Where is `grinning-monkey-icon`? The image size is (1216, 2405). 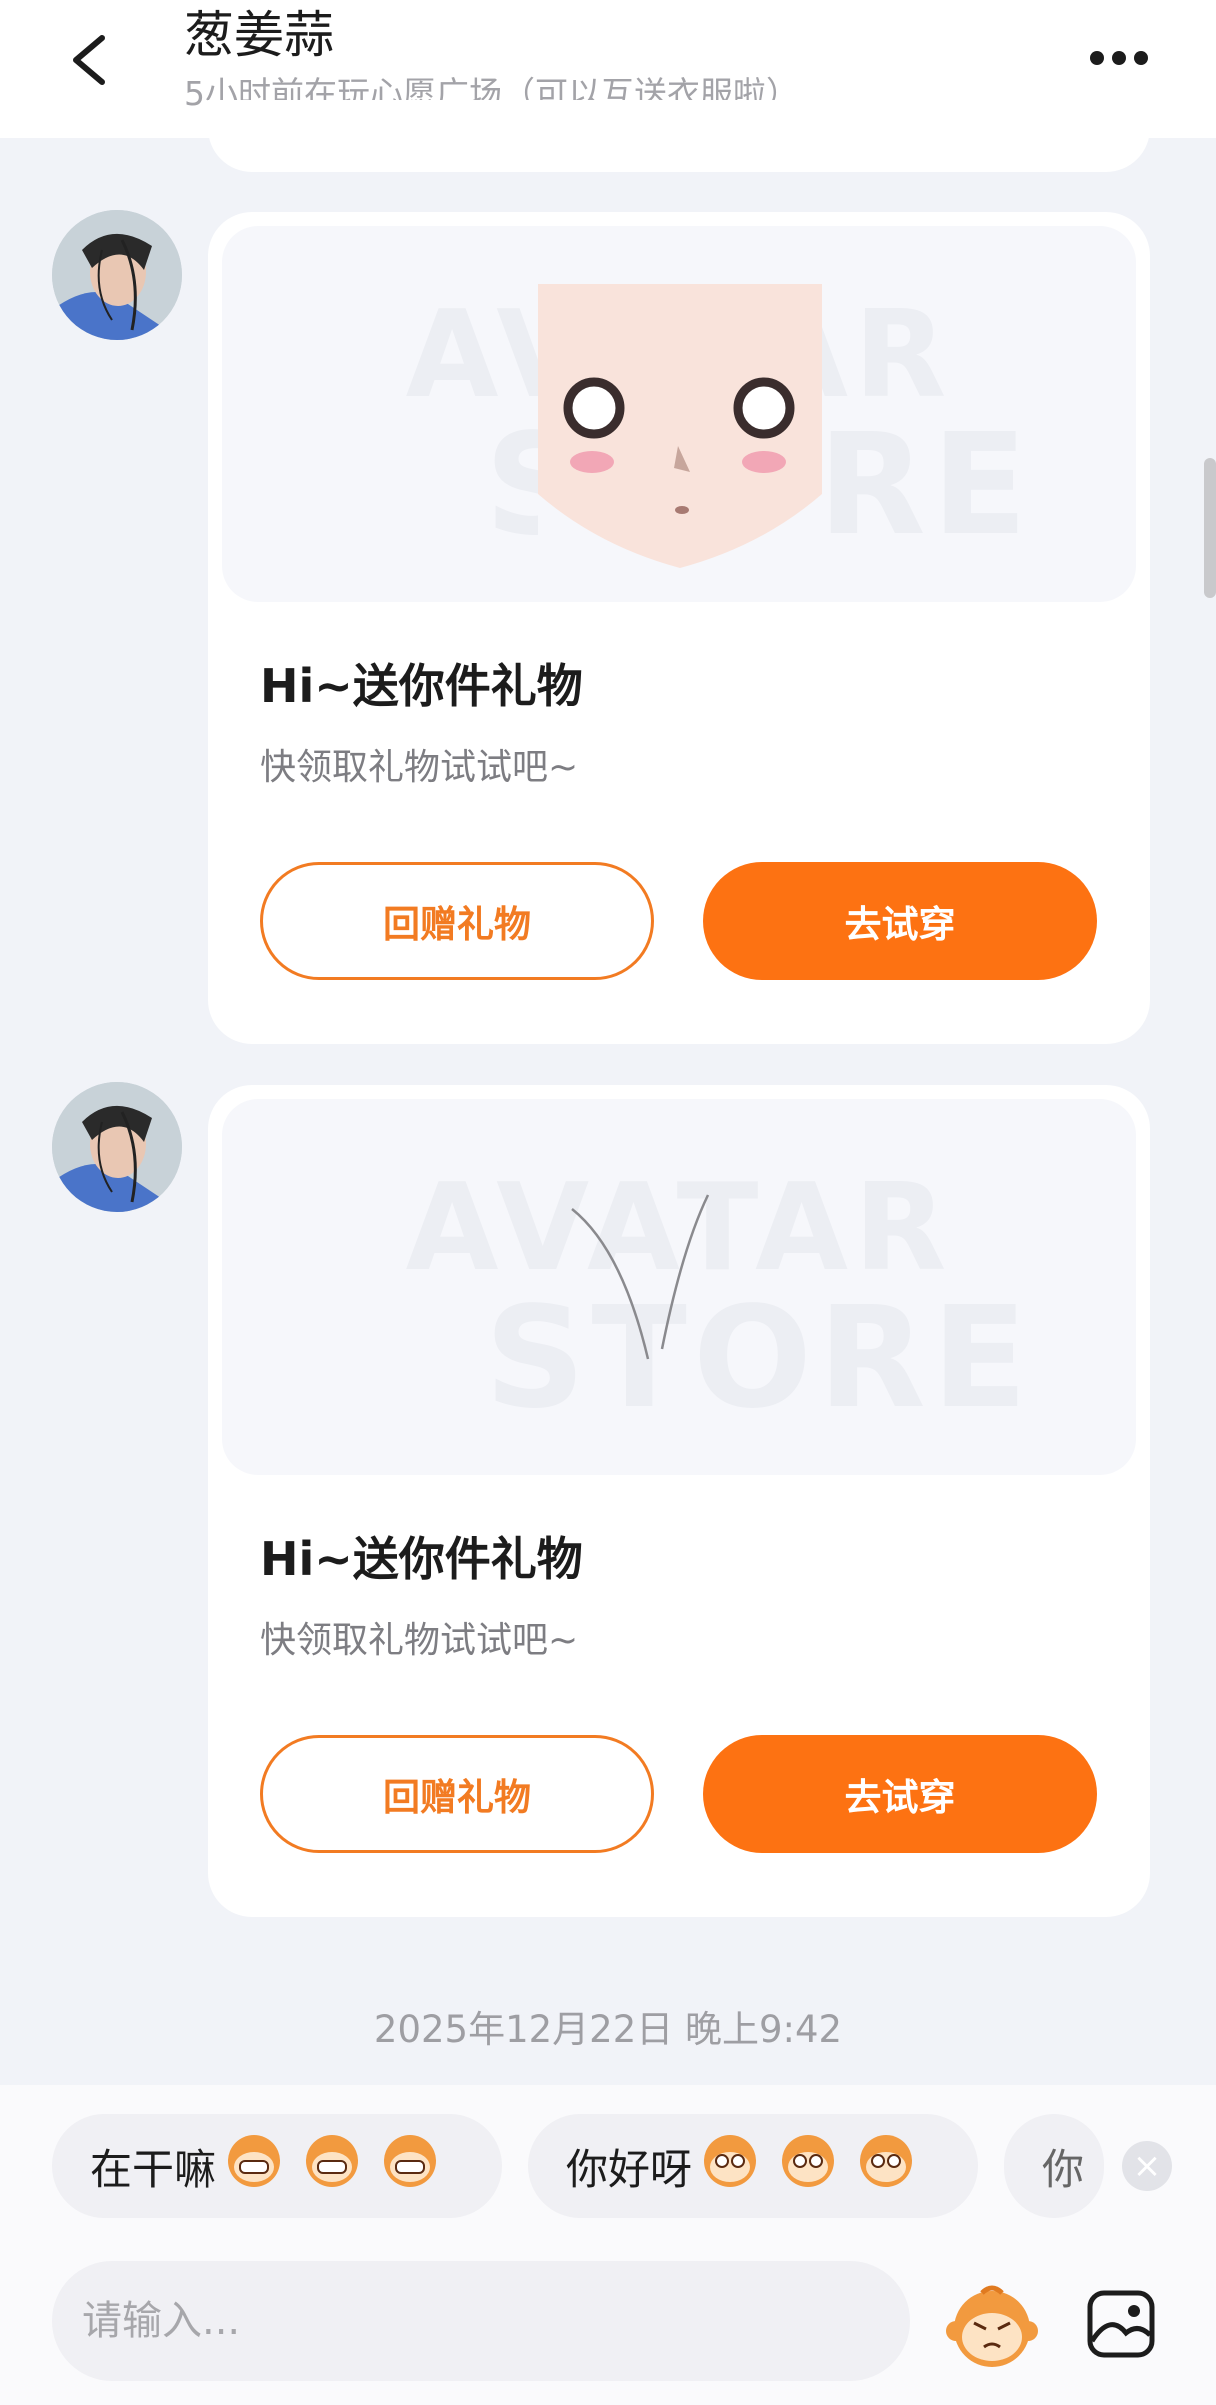 grinning-monkey-icon is located at coordinates (333, 2166).